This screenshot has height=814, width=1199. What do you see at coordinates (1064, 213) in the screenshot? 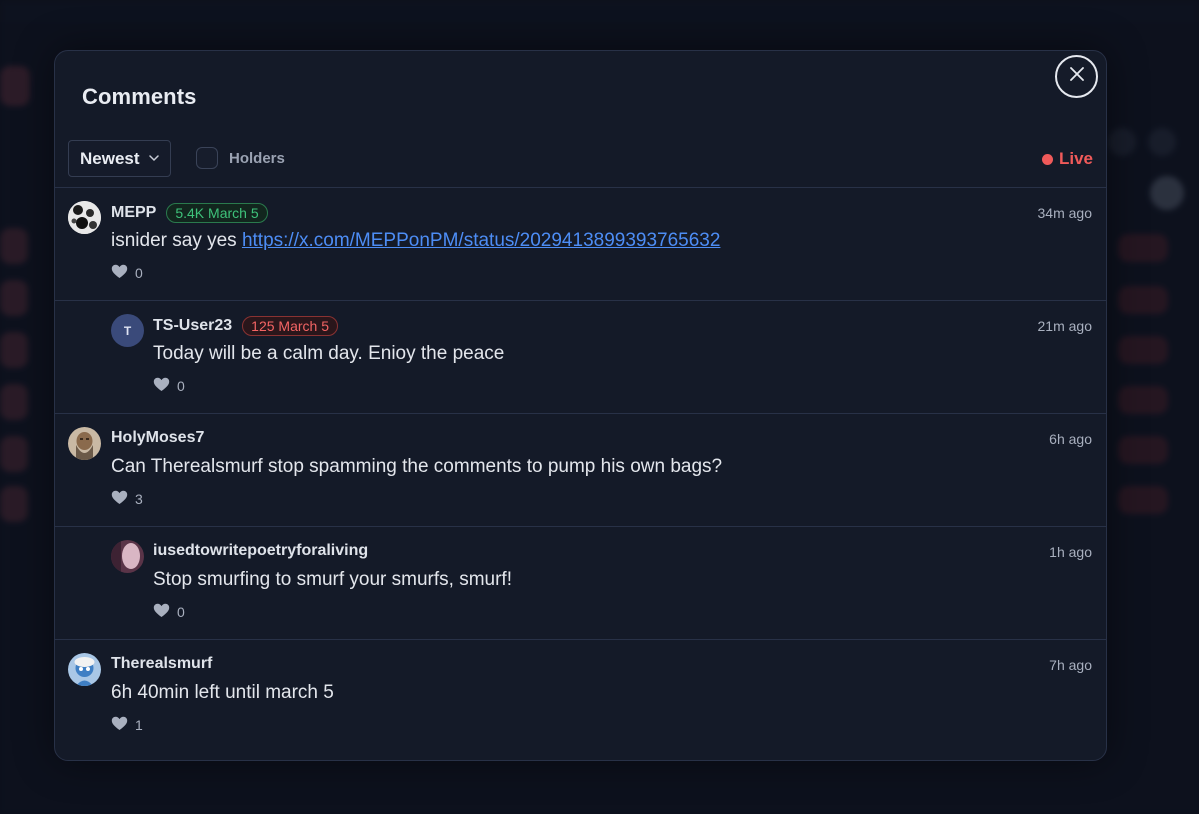
I see `comment-time: 34m ago` at bounding box center [1064, 213].